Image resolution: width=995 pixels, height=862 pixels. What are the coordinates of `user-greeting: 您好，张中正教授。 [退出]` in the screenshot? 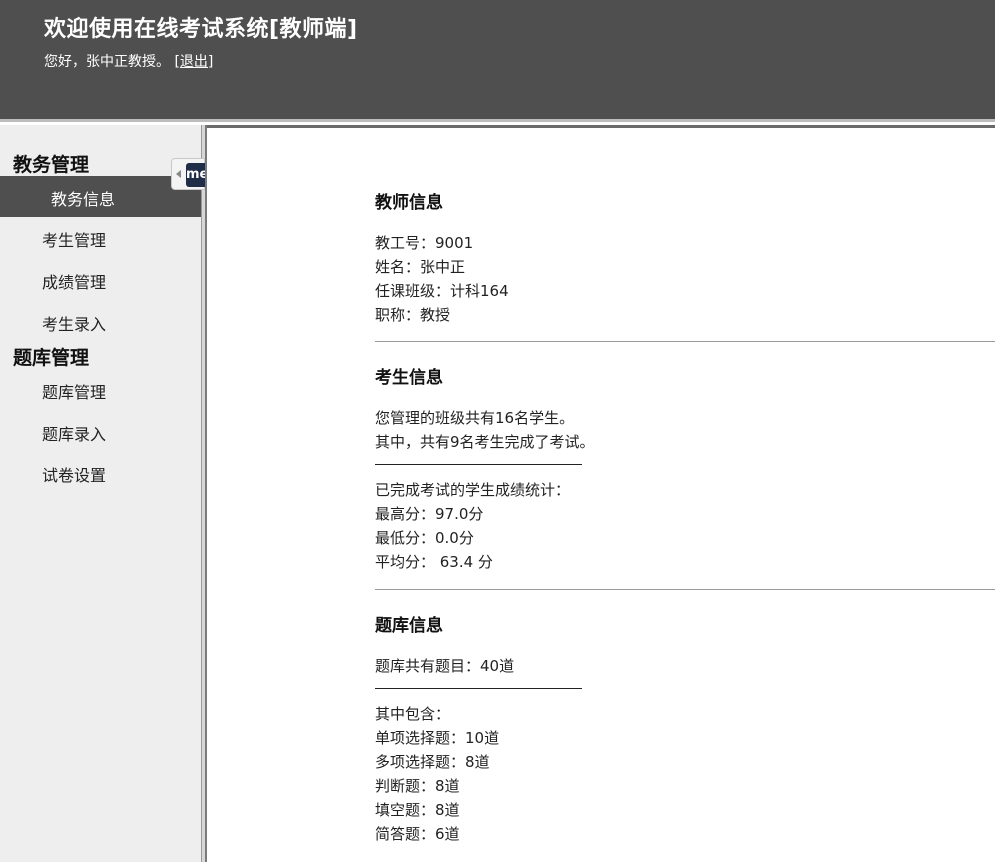 It's located at (128, 61).